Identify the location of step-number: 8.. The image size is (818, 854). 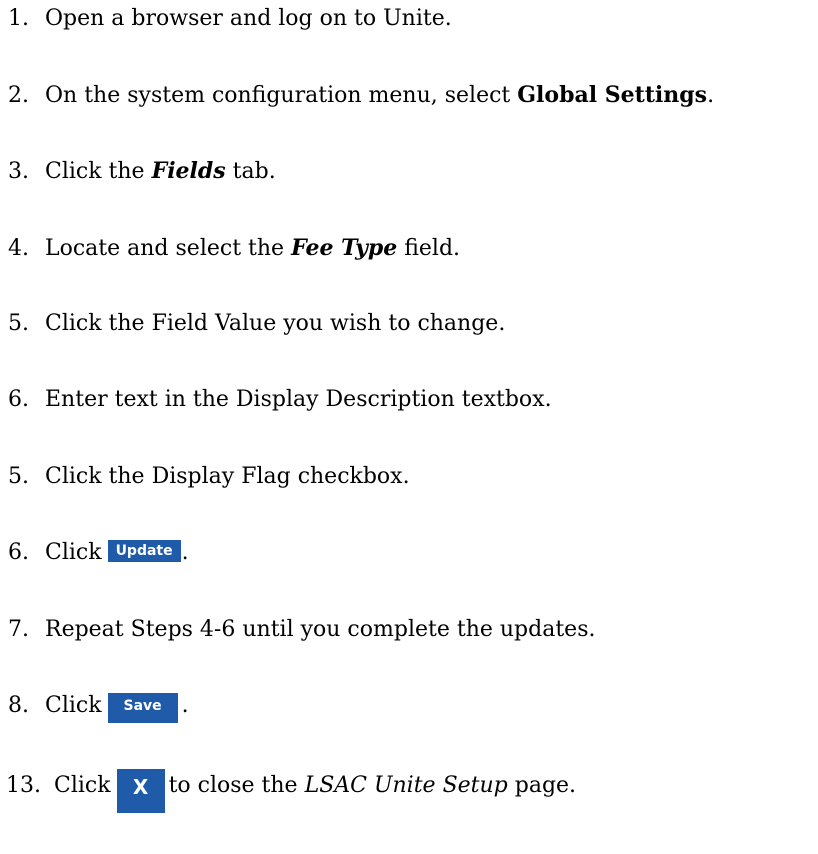
(18, 705).